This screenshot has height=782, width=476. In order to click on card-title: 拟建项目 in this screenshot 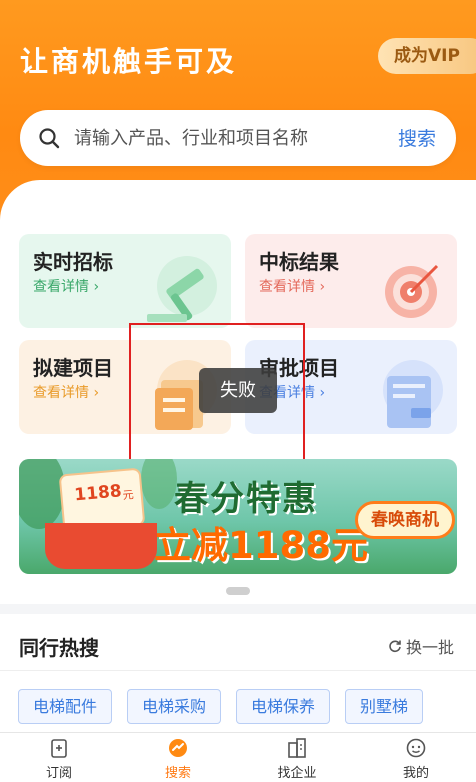, I will do `click(73, 368)`.